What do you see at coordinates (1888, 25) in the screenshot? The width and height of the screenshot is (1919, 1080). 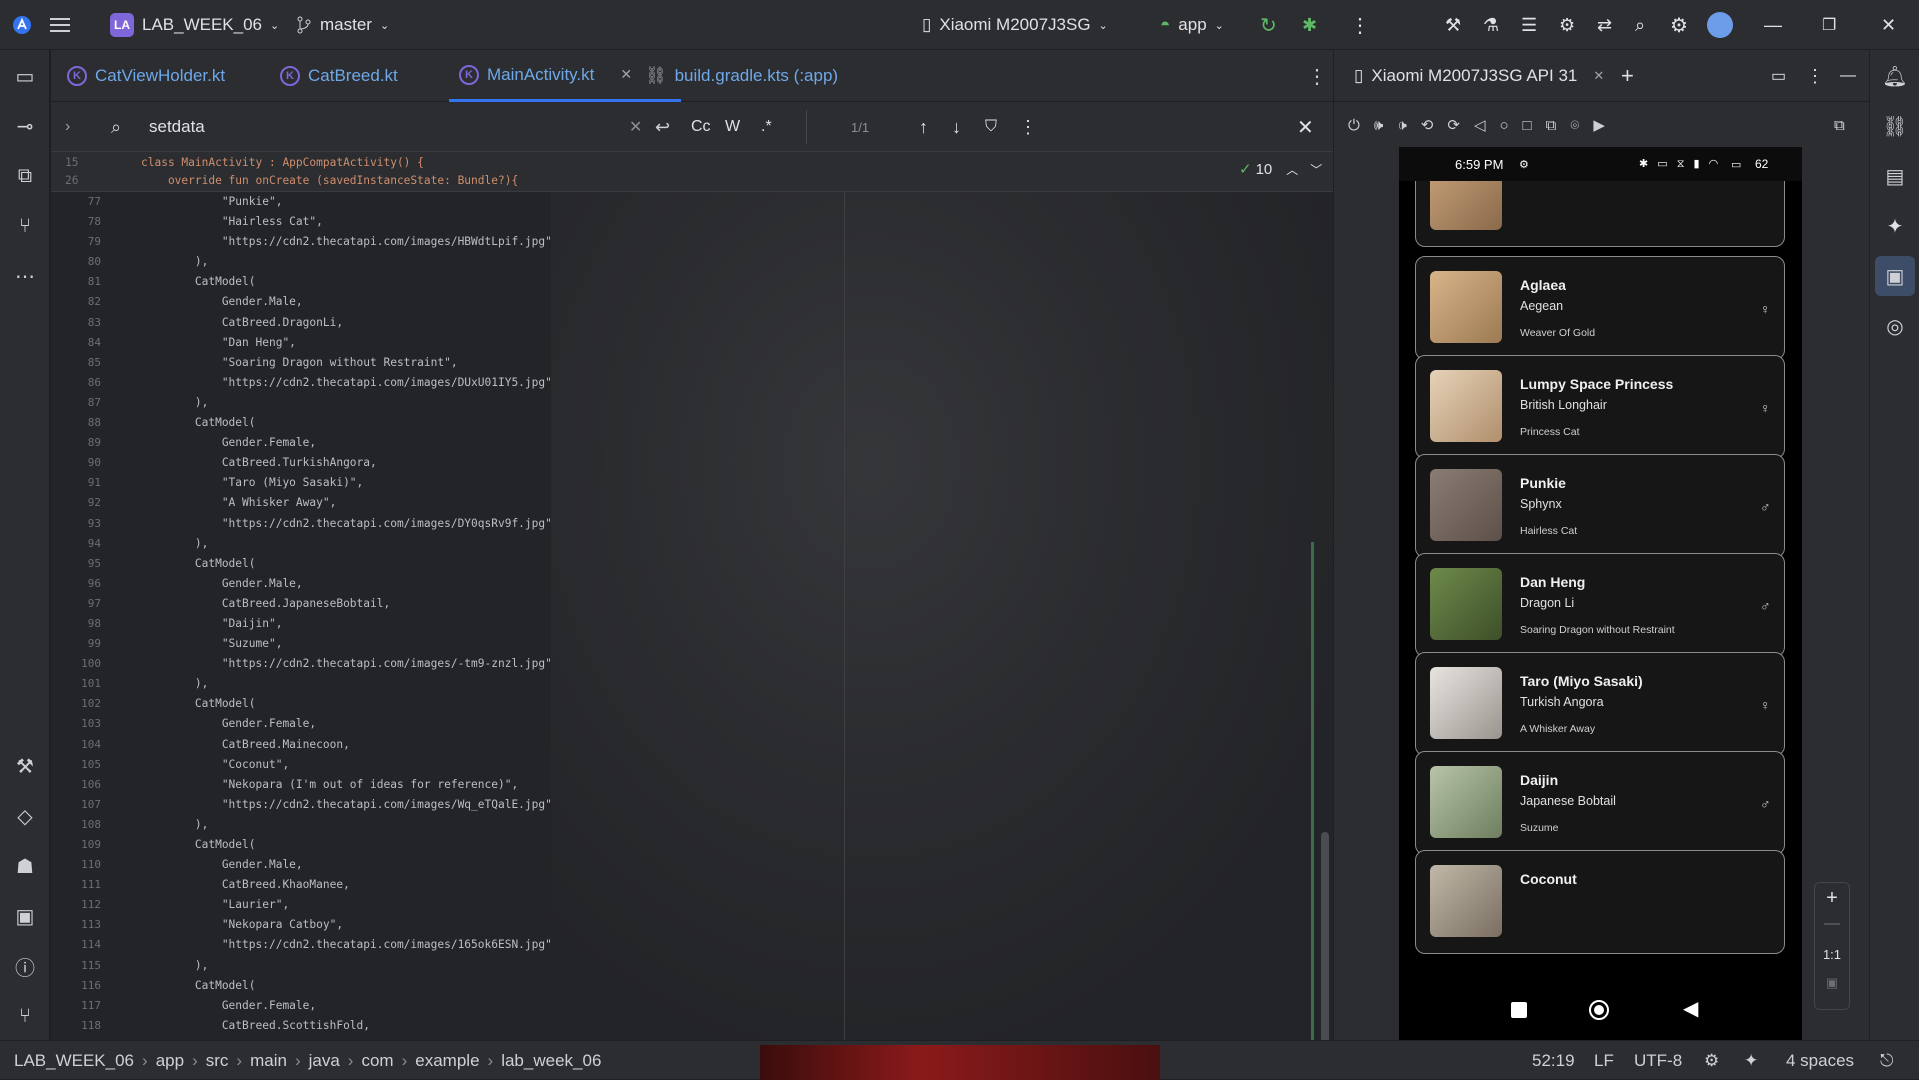 I see `close-window-icon: ✕` at bounding box center [1888, 25].